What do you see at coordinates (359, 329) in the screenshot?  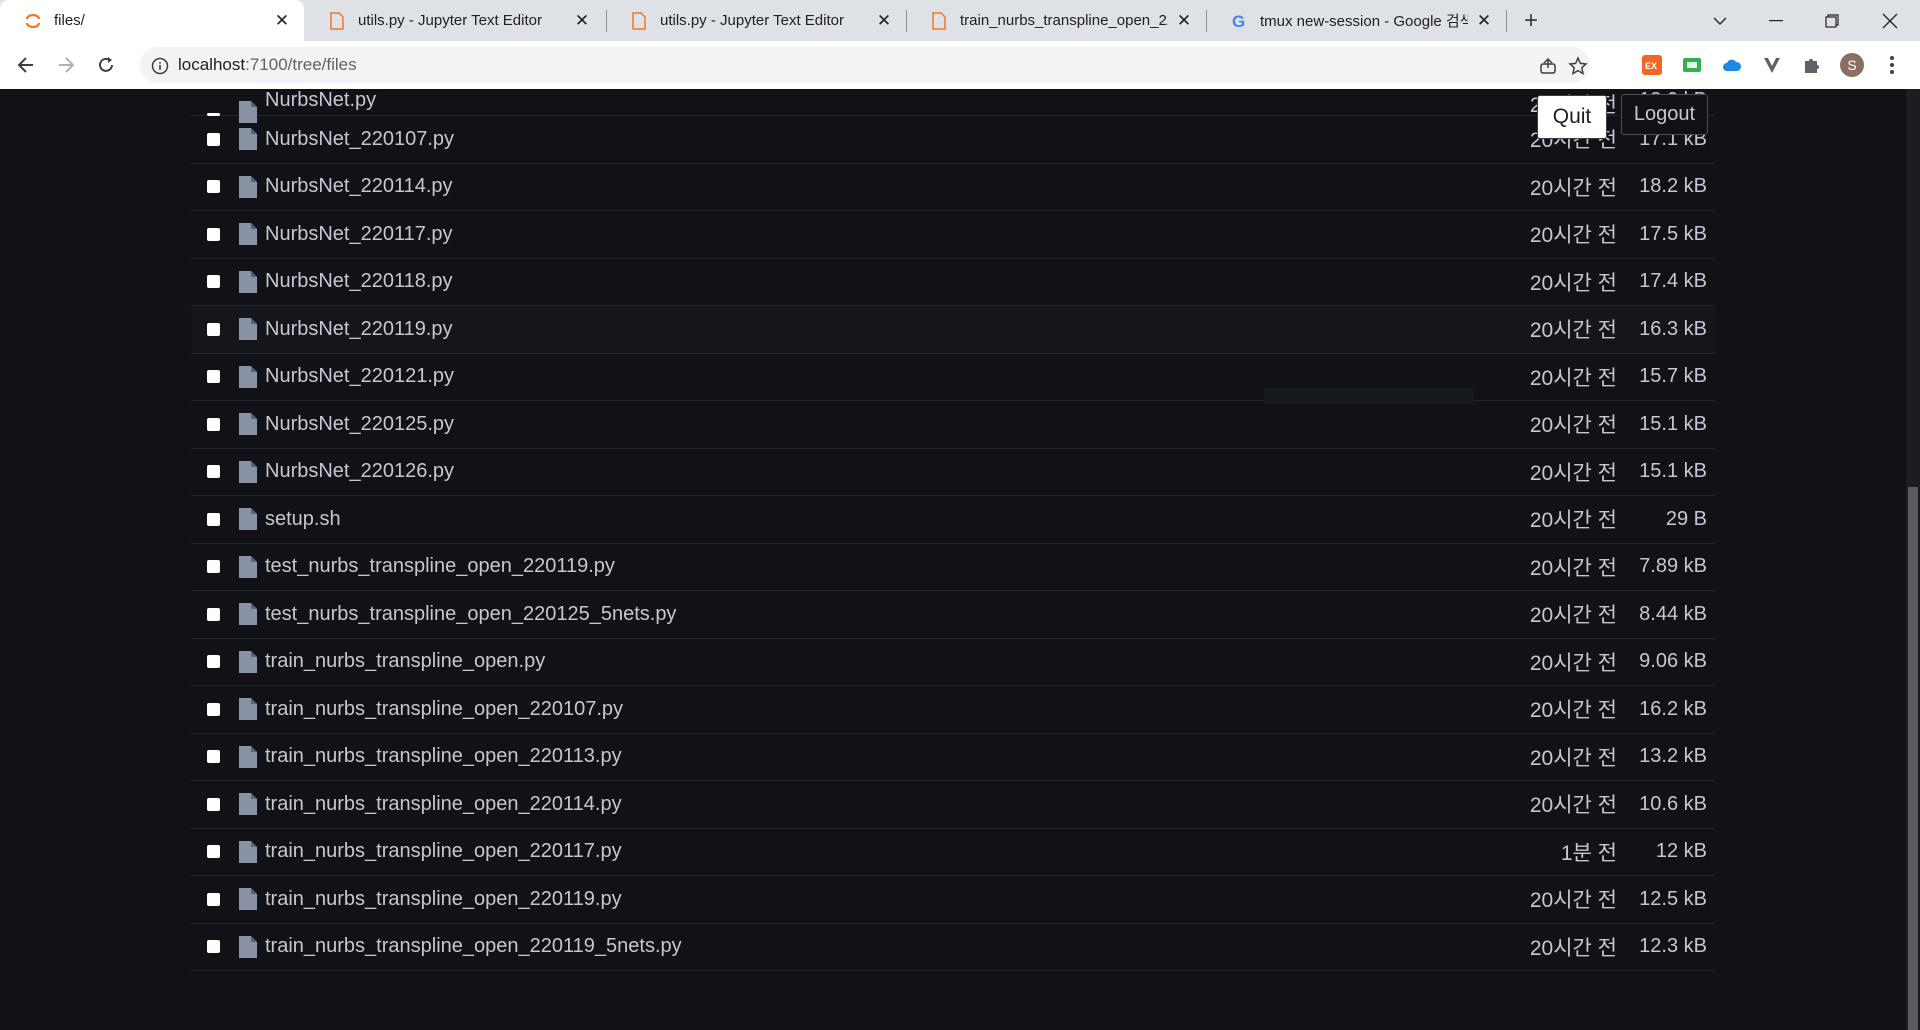 I see `file-name-link: NurbsNet_220119.py` at bounding box center [359, 329].